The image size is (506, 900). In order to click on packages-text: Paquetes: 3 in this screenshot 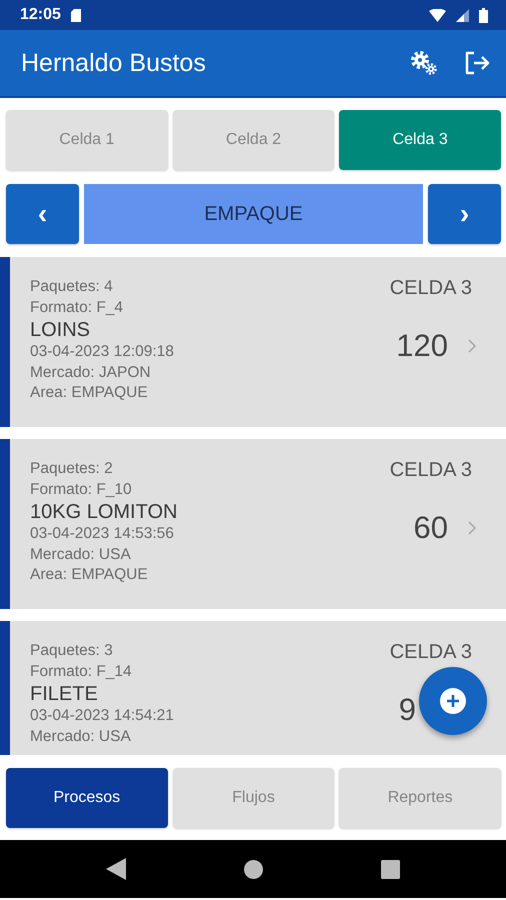, I will do `click(72, 651)`.